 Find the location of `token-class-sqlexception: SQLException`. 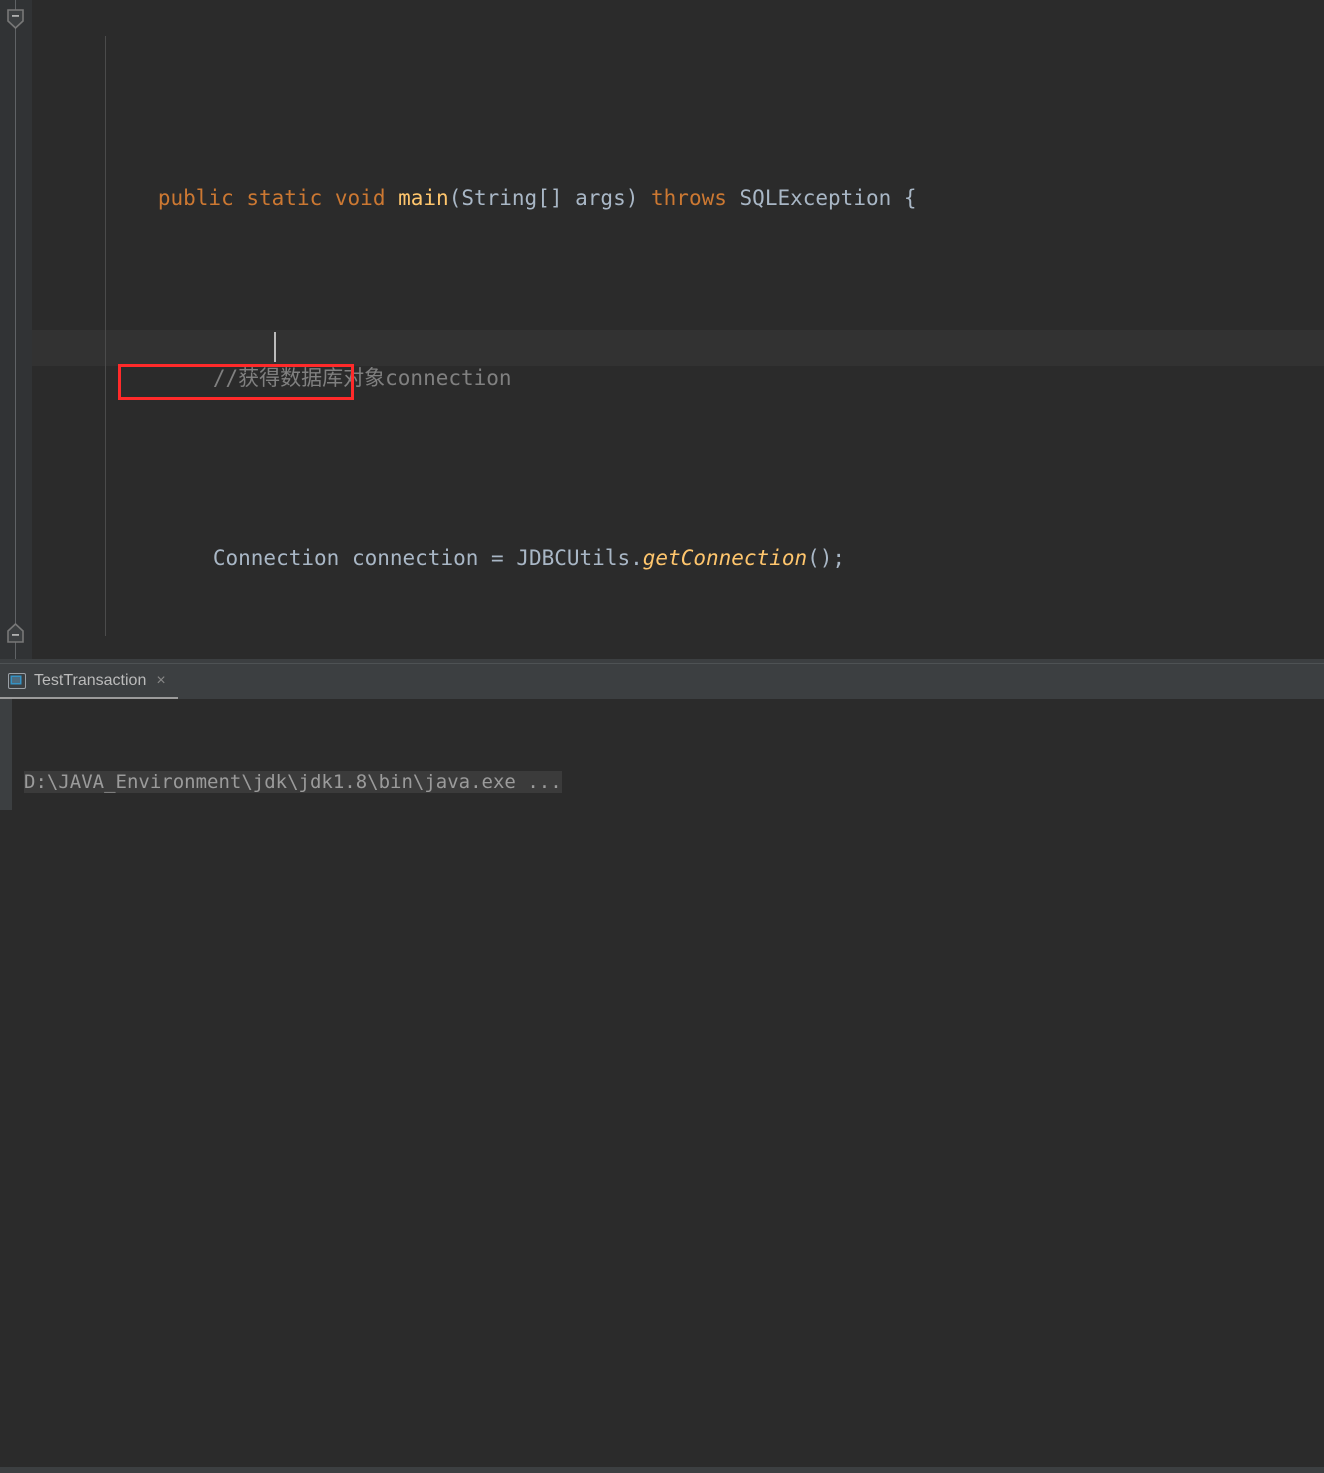

token-class-sqlexception: SQLException is located at coordinates (815, 198).